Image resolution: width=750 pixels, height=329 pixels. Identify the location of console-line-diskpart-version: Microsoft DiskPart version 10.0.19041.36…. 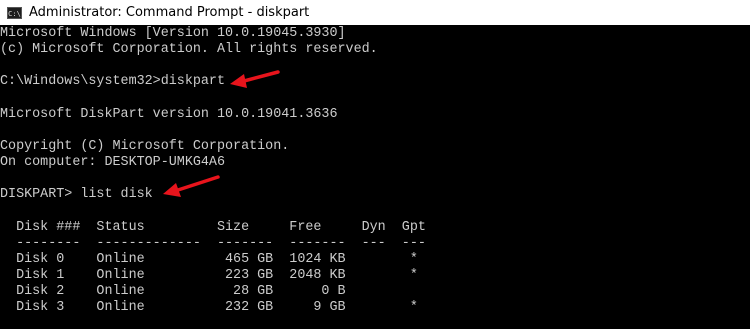
(169, 114).